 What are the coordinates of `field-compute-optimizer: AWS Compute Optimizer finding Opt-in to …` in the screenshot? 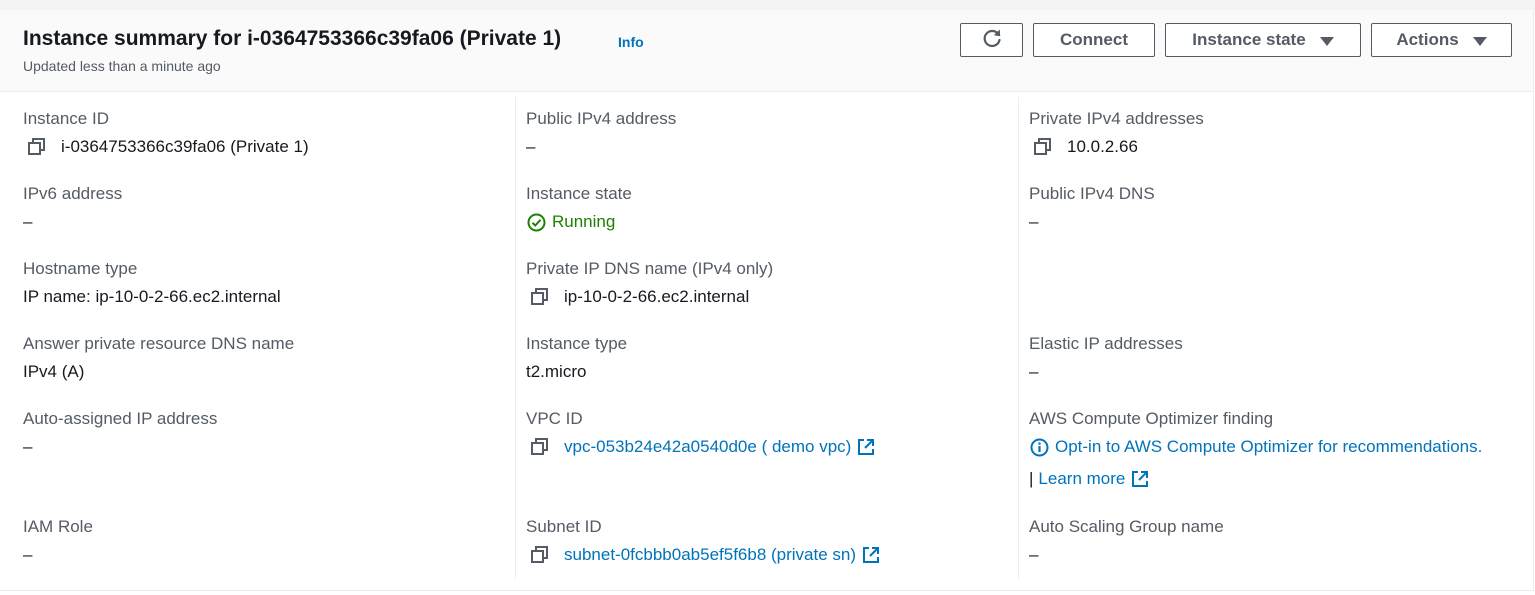 It's located at (1255, 449).